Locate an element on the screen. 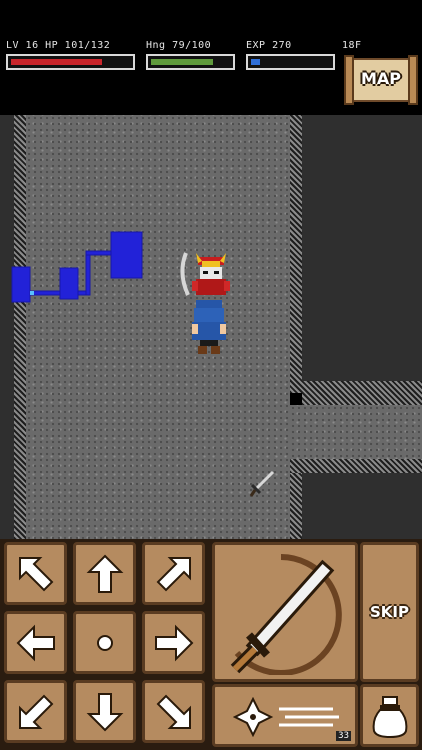 Image resolution: width=422 pixels, height=750 pixels. arrow-down-right-icon is located at coordinates (173, 711).